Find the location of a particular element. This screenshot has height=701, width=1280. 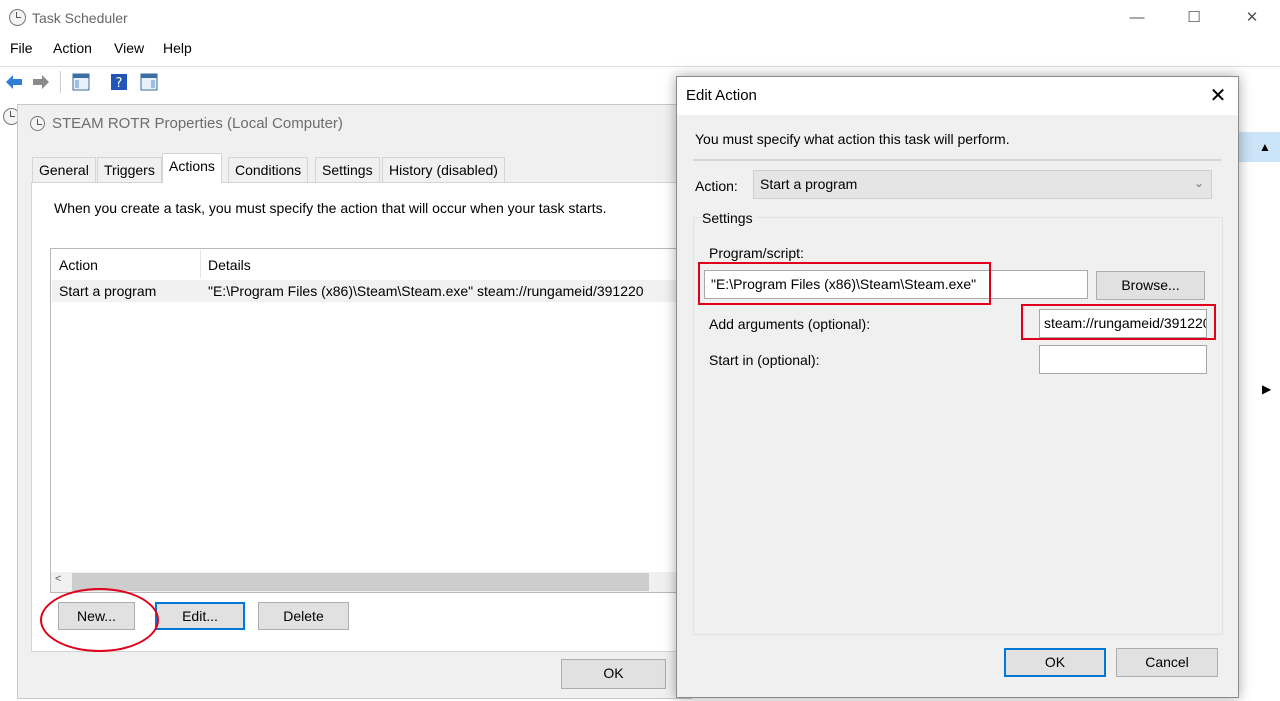

row-action-cell: Start a program is located at coordinates (108, 291).